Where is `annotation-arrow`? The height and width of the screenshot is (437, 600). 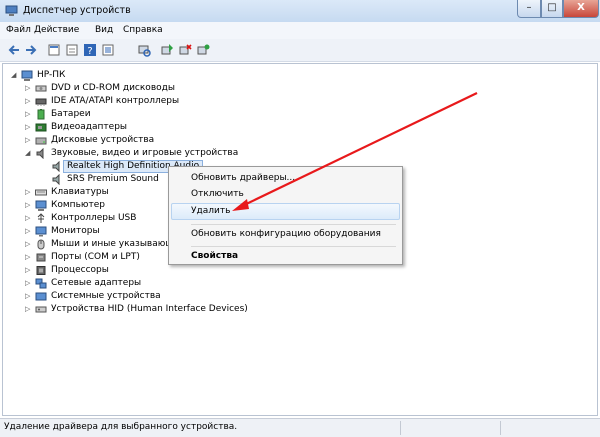 annotation-arrow is located at coordinates (355, 151).